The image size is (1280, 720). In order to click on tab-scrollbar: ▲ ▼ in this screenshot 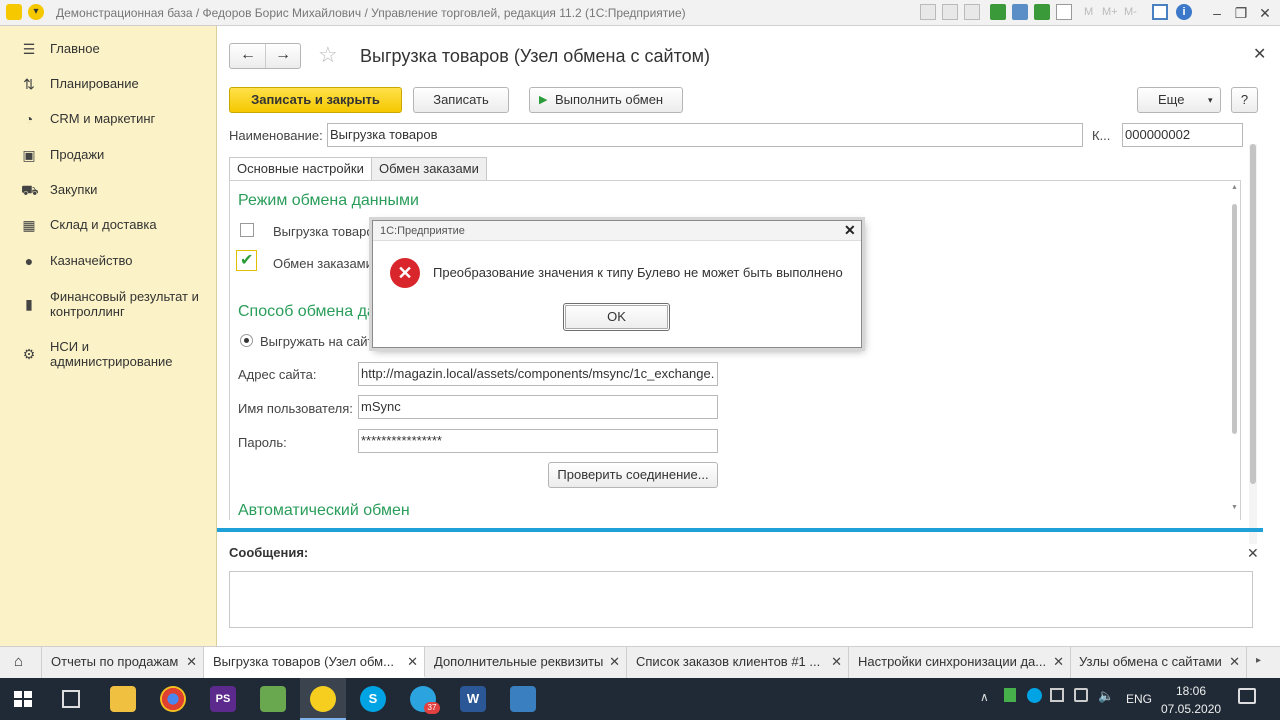, I will do `click(1234, 351)`.